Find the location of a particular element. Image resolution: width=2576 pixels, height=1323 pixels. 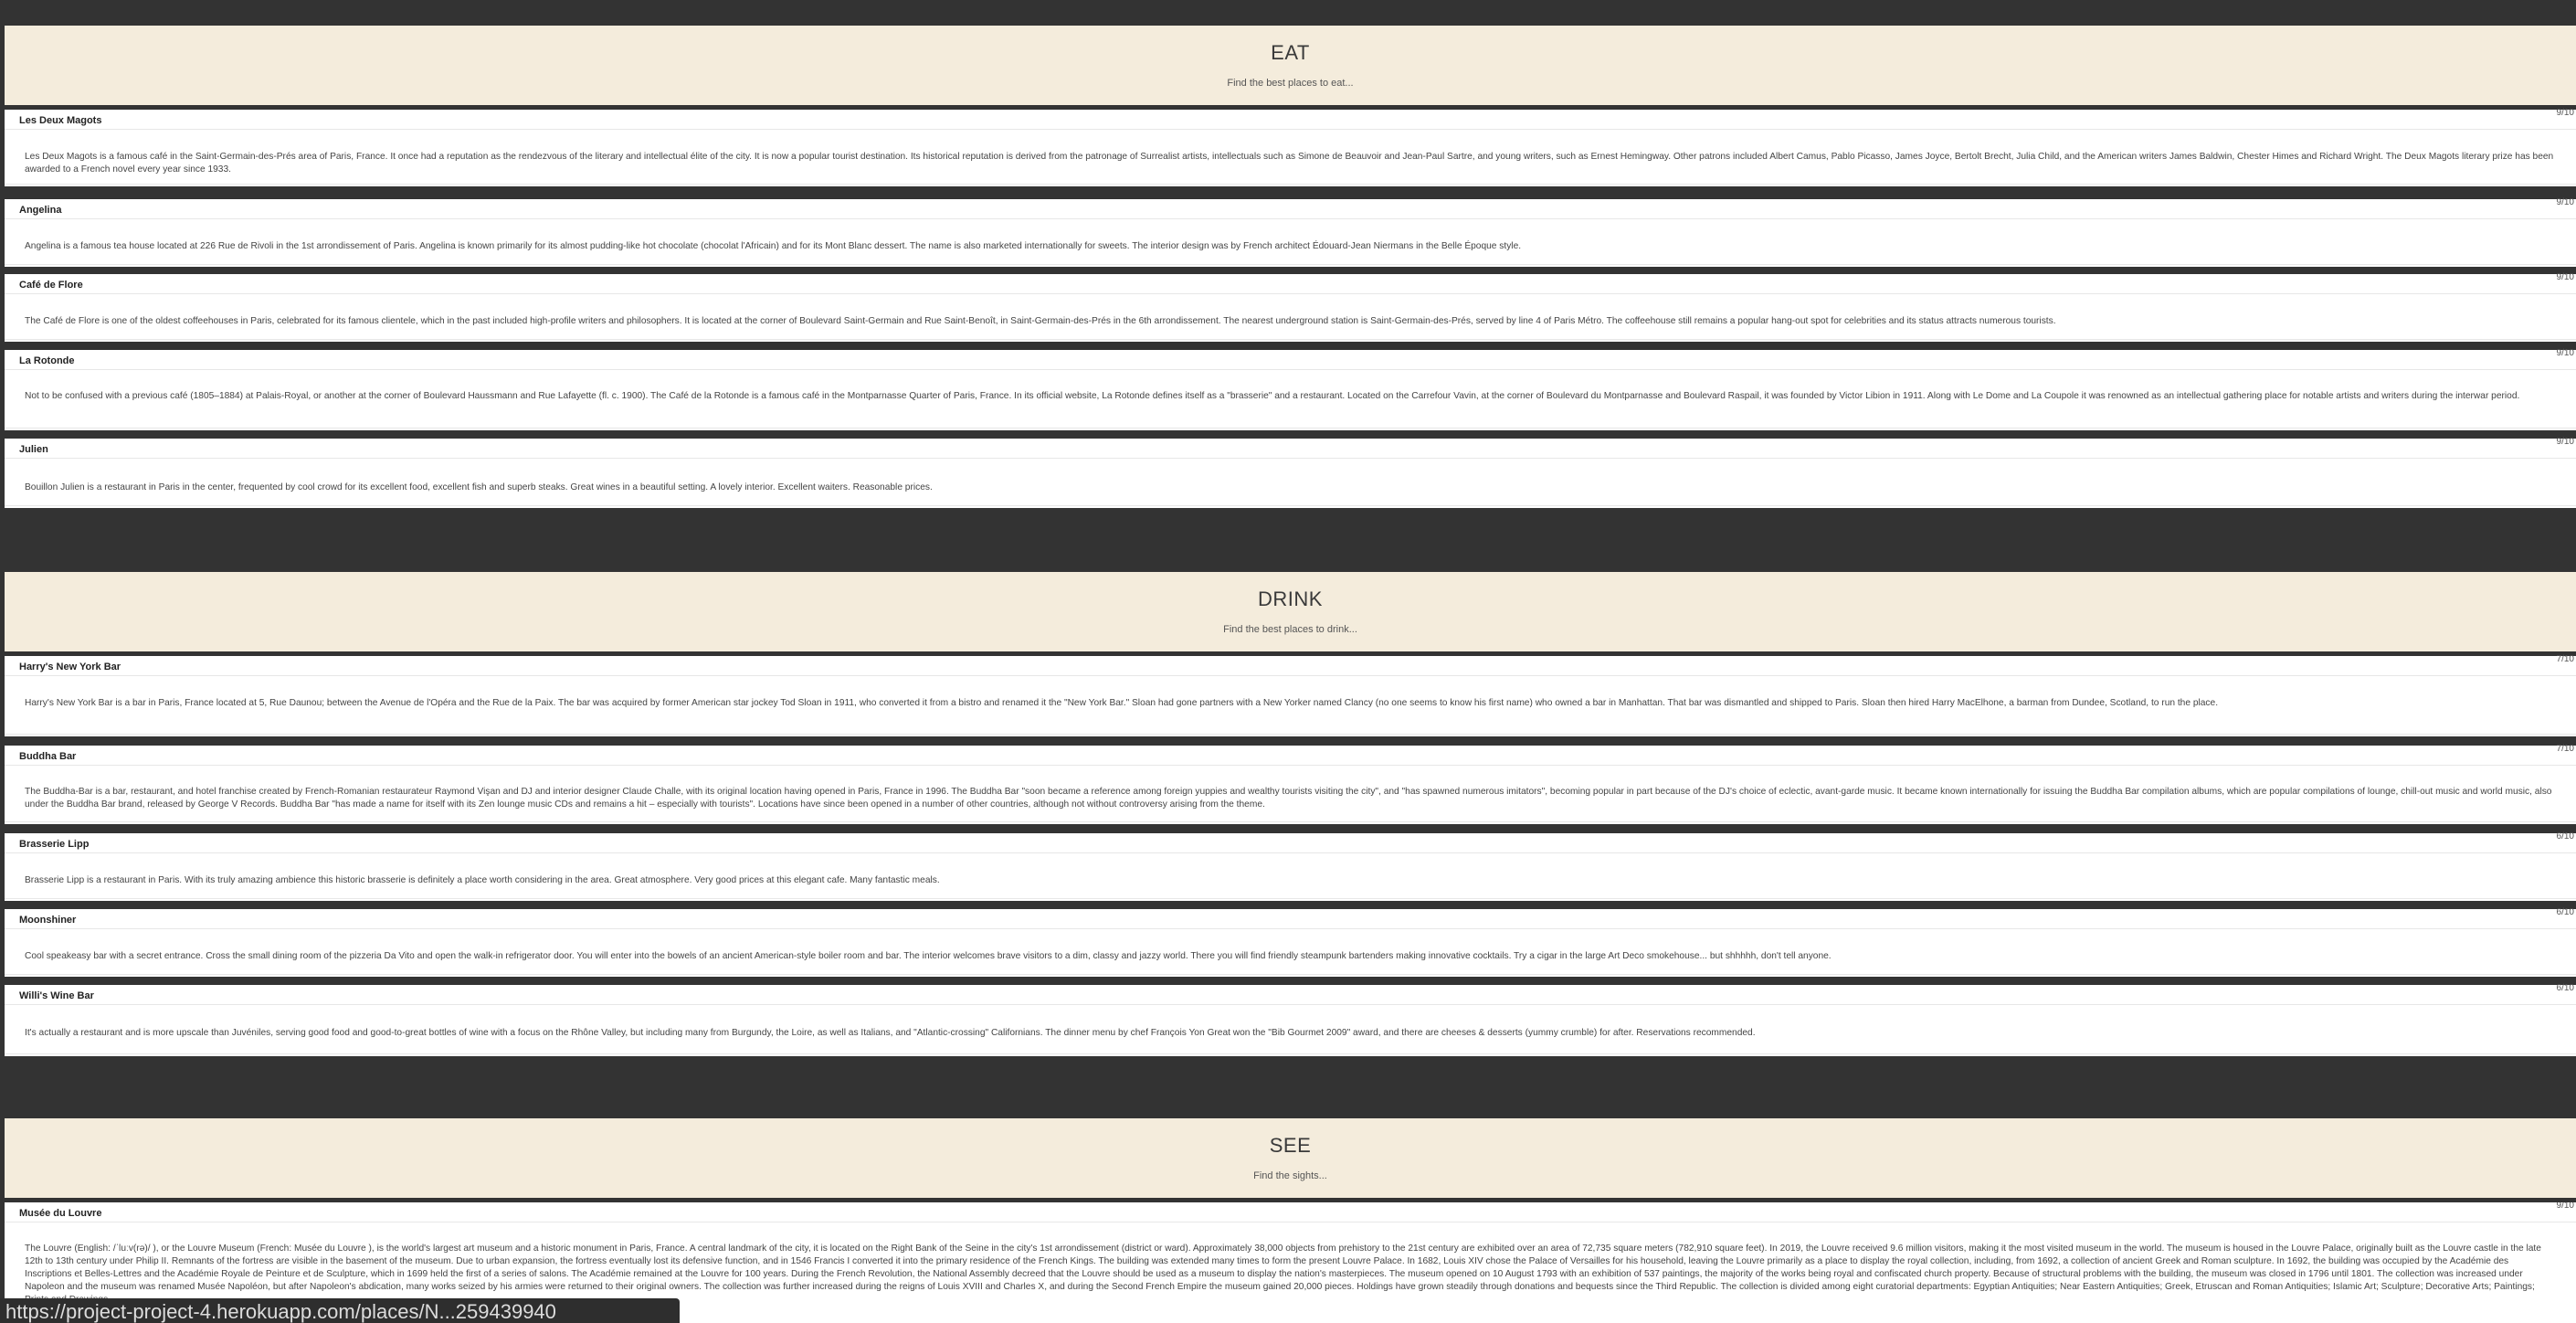

card-header: Musée du Louvre 9/10 is located at coordinates (1290, 1212).